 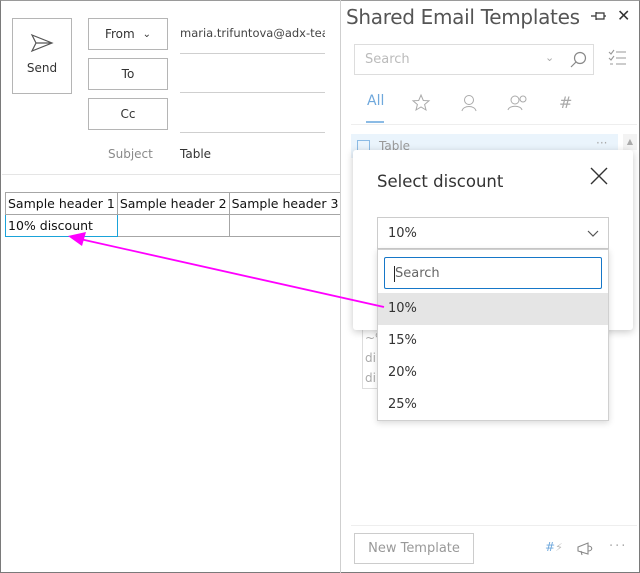 What do you see at coordinates (493, 341) in the screenshot?
I see `dropdown-option: 15%` at bounding box center [493, 341].